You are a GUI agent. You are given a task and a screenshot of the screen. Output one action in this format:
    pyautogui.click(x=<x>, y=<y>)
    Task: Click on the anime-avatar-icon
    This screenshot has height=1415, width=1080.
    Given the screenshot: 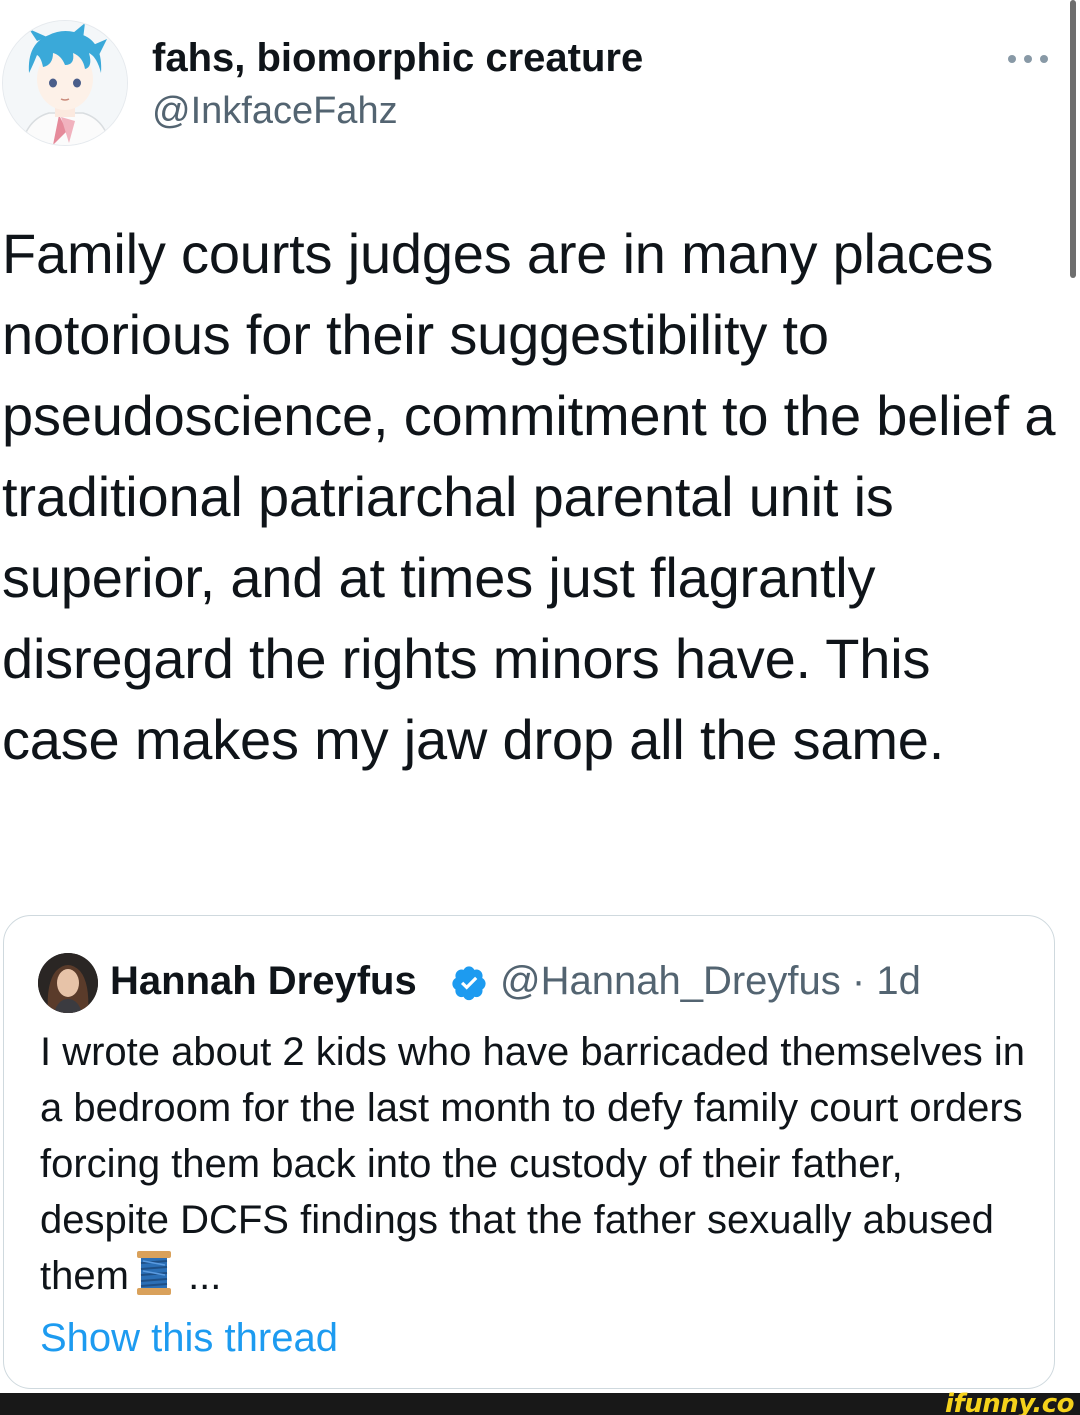 What is the action you would take?
    pyautogui.click(x=65, y=83)
    